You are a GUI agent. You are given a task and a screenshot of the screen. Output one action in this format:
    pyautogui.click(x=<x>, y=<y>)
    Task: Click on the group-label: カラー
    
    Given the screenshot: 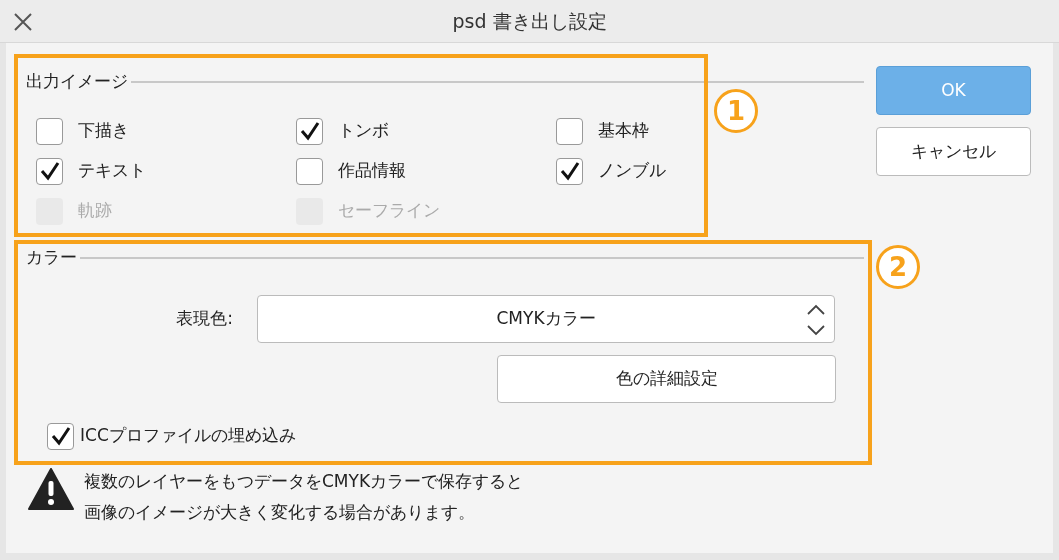 What is the action you would take?
    pyautogui.click(x=51, y=258)
    